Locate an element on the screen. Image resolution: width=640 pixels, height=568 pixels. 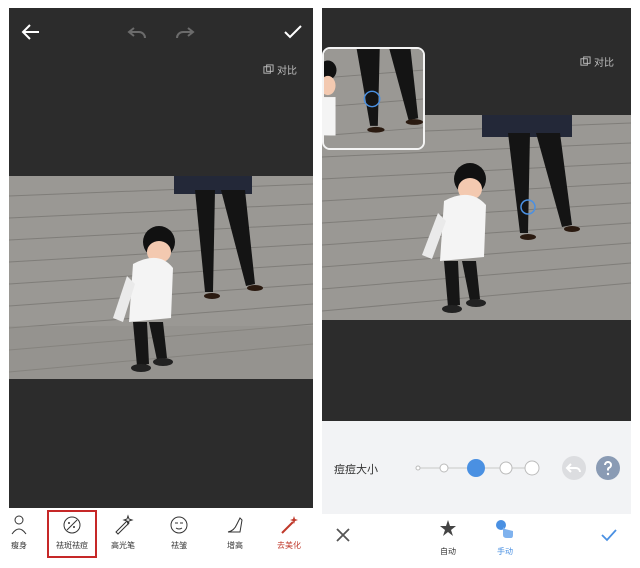
back-arrow-icon is located at coordinates (31, 32).